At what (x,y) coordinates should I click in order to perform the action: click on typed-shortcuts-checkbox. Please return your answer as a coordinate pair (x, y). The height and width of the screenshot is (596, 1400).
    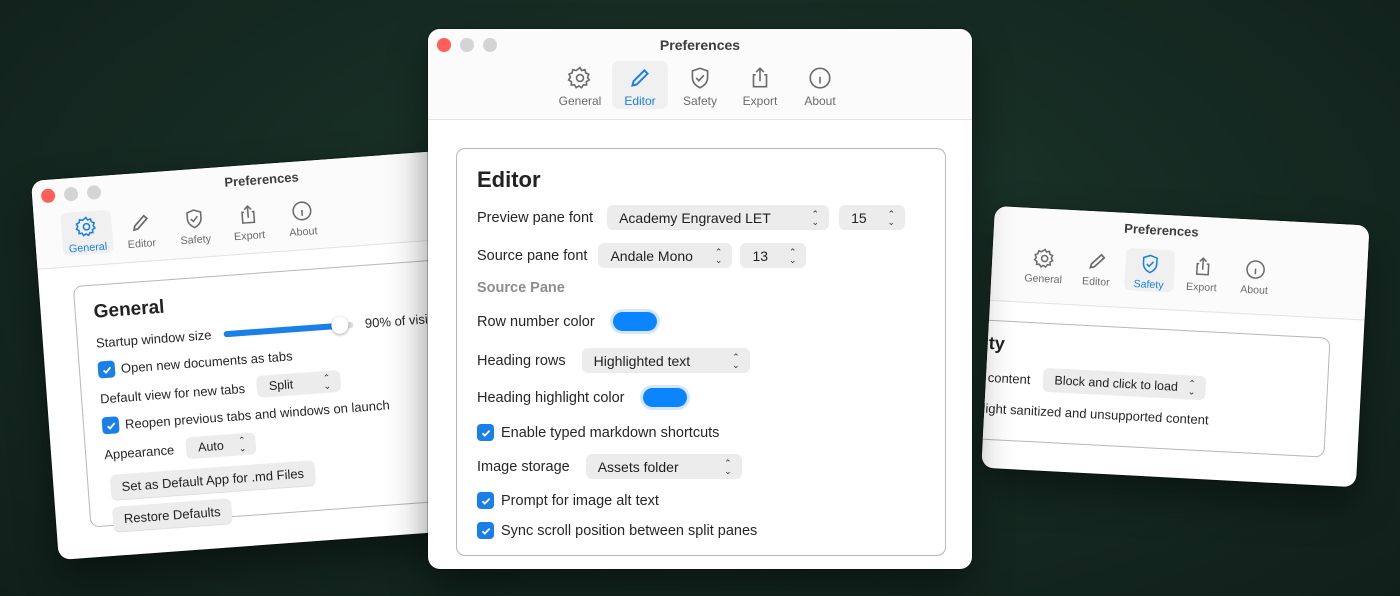
    Looking at the image, I should click on (485, 432).